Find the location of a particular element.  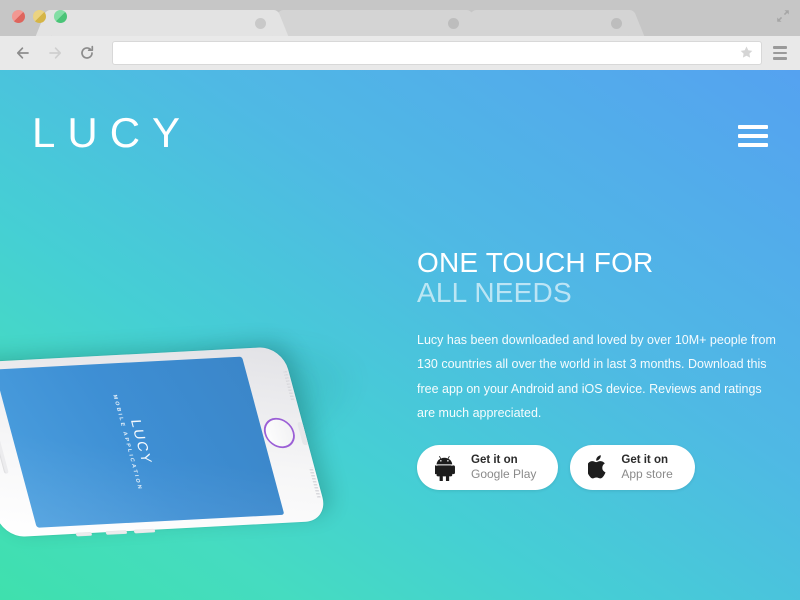

forward-button is located at coordinates (55, 53).